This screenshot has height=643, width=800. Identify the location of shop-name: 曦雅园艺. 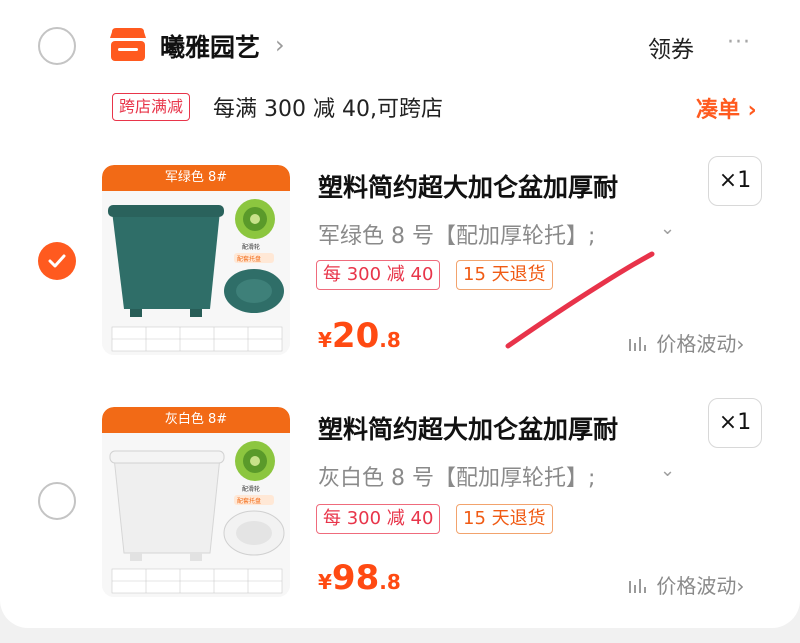
(210, 46).